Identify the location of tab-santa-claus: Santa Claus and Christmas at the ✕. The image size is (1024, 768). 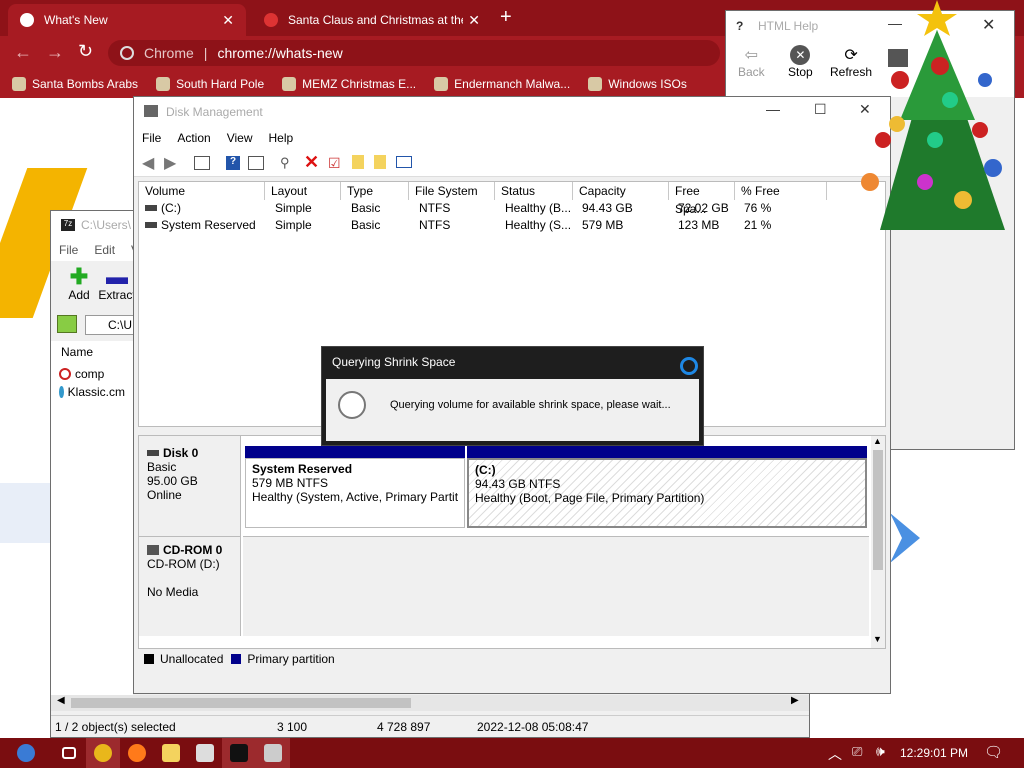
(372, 20).